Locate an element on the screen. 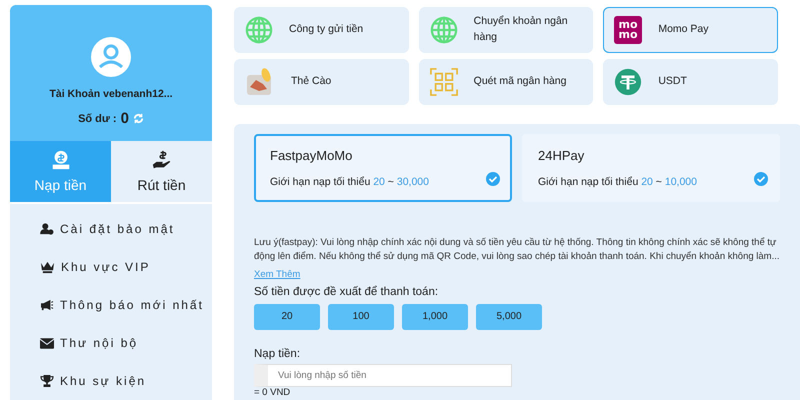  avatar-icon is located at coordinates (111, 57).